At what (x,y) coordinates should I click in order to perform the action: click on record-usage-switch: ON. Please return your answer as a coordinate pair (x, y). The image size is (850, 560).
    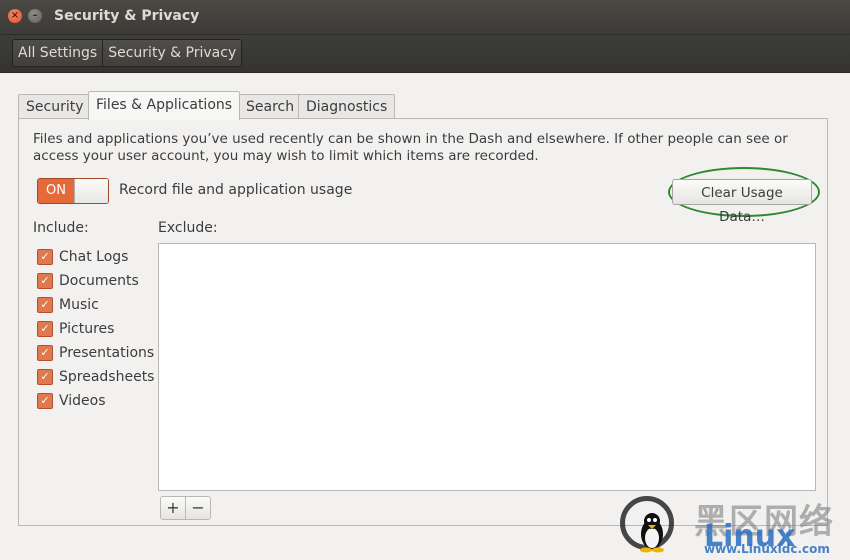
    Looking at the image, I should click on (73, 191).